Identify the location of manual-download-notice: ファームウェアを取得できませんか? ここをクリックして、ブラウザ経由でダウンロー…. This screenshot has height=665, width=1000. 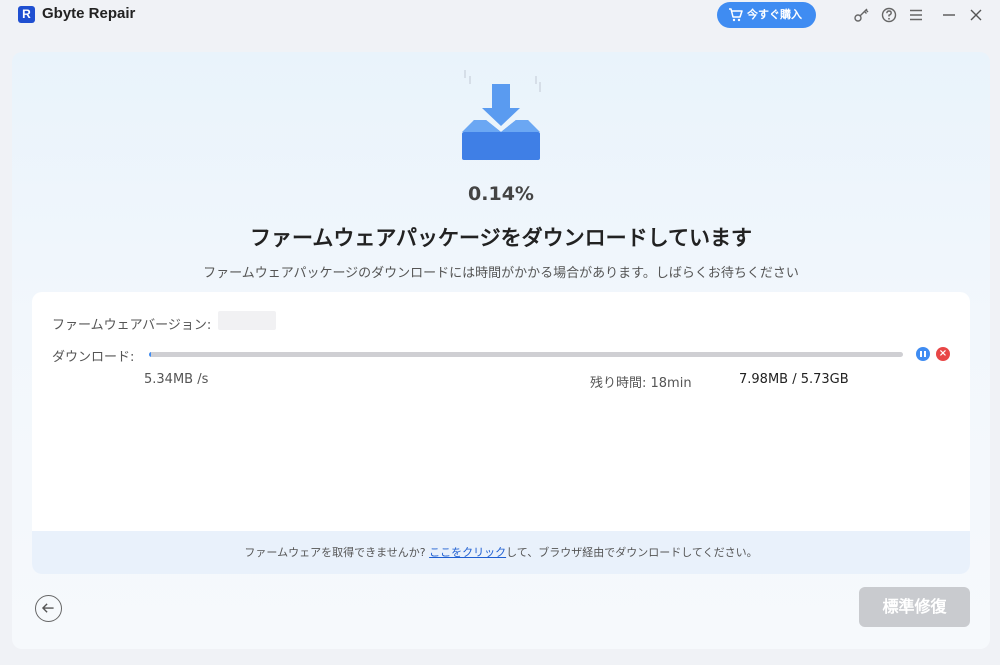
(501, 552).